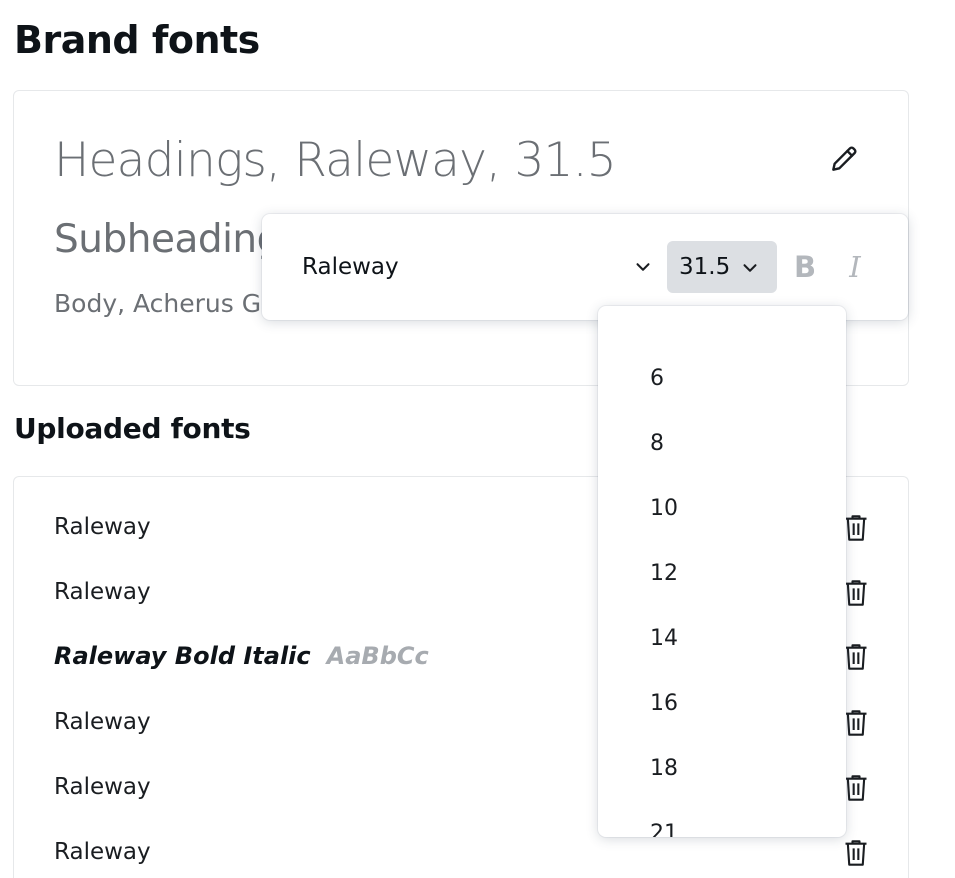 Image resolution: width=955 pixels, height=878 pixels. I want to click on font-toolbar: Raleway 31.5 B I, so click(585, 267).